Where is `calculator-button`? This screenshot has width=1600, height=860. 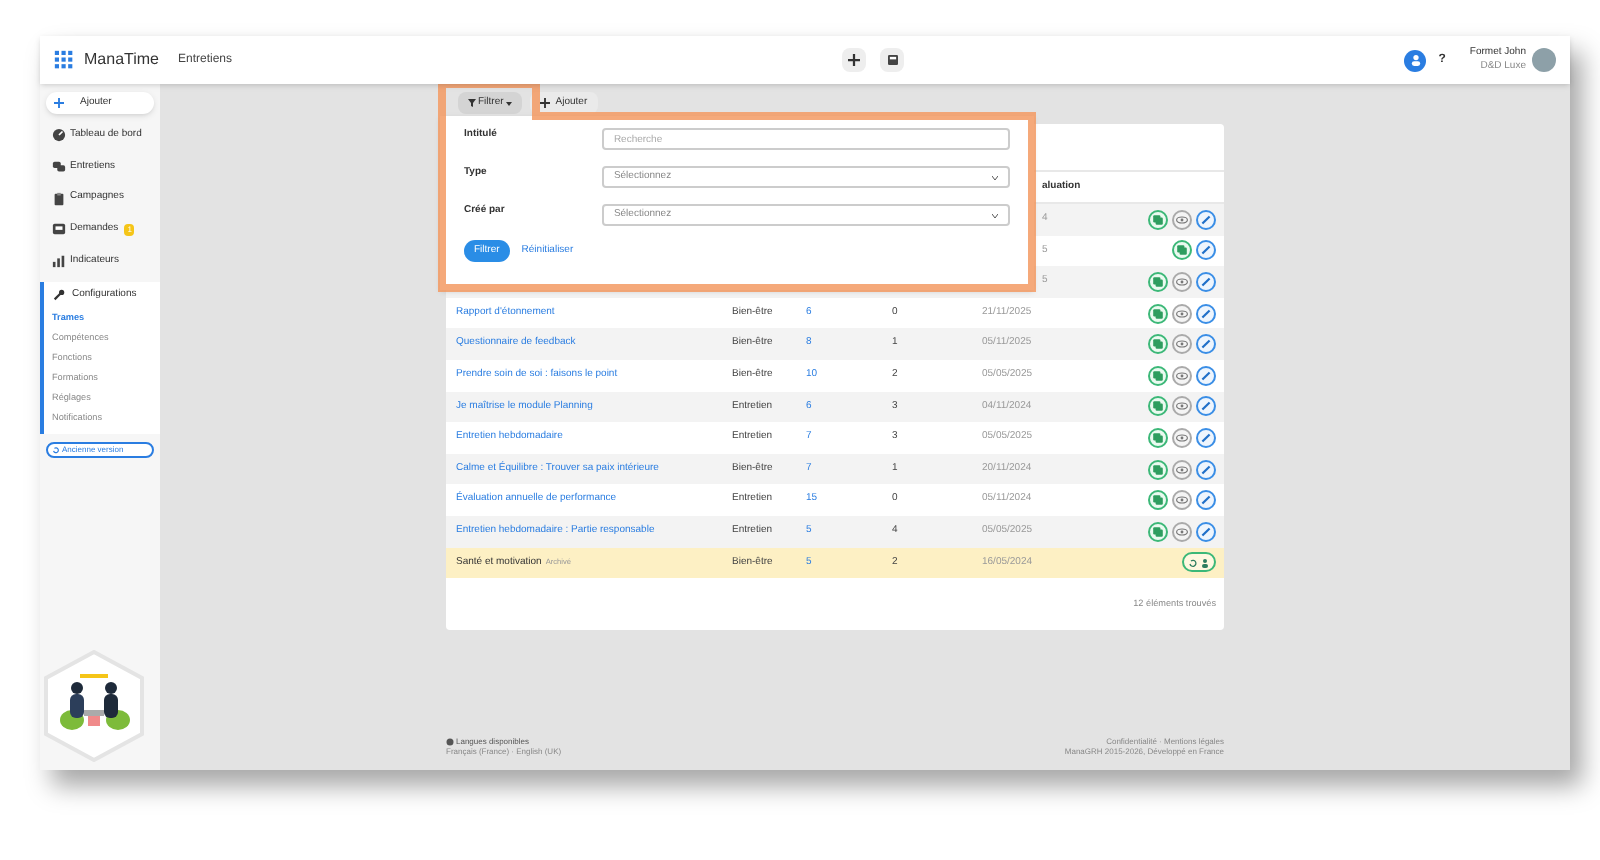
calculator-button is located at coordinates (892, 60).